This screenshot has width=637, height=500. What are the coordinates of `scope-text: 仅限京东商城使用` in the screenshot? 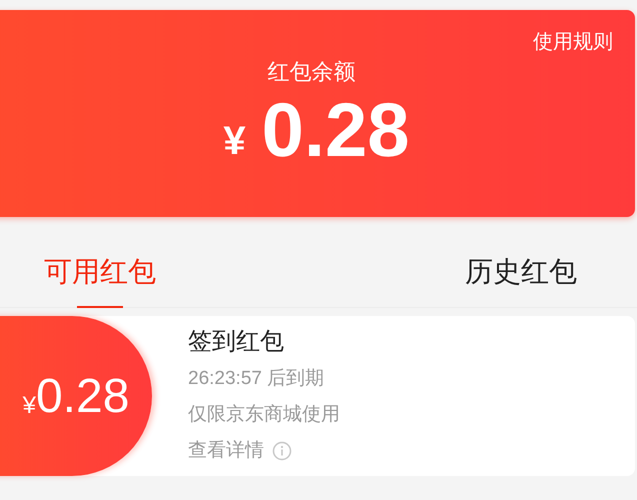 It's located at (264, 415).